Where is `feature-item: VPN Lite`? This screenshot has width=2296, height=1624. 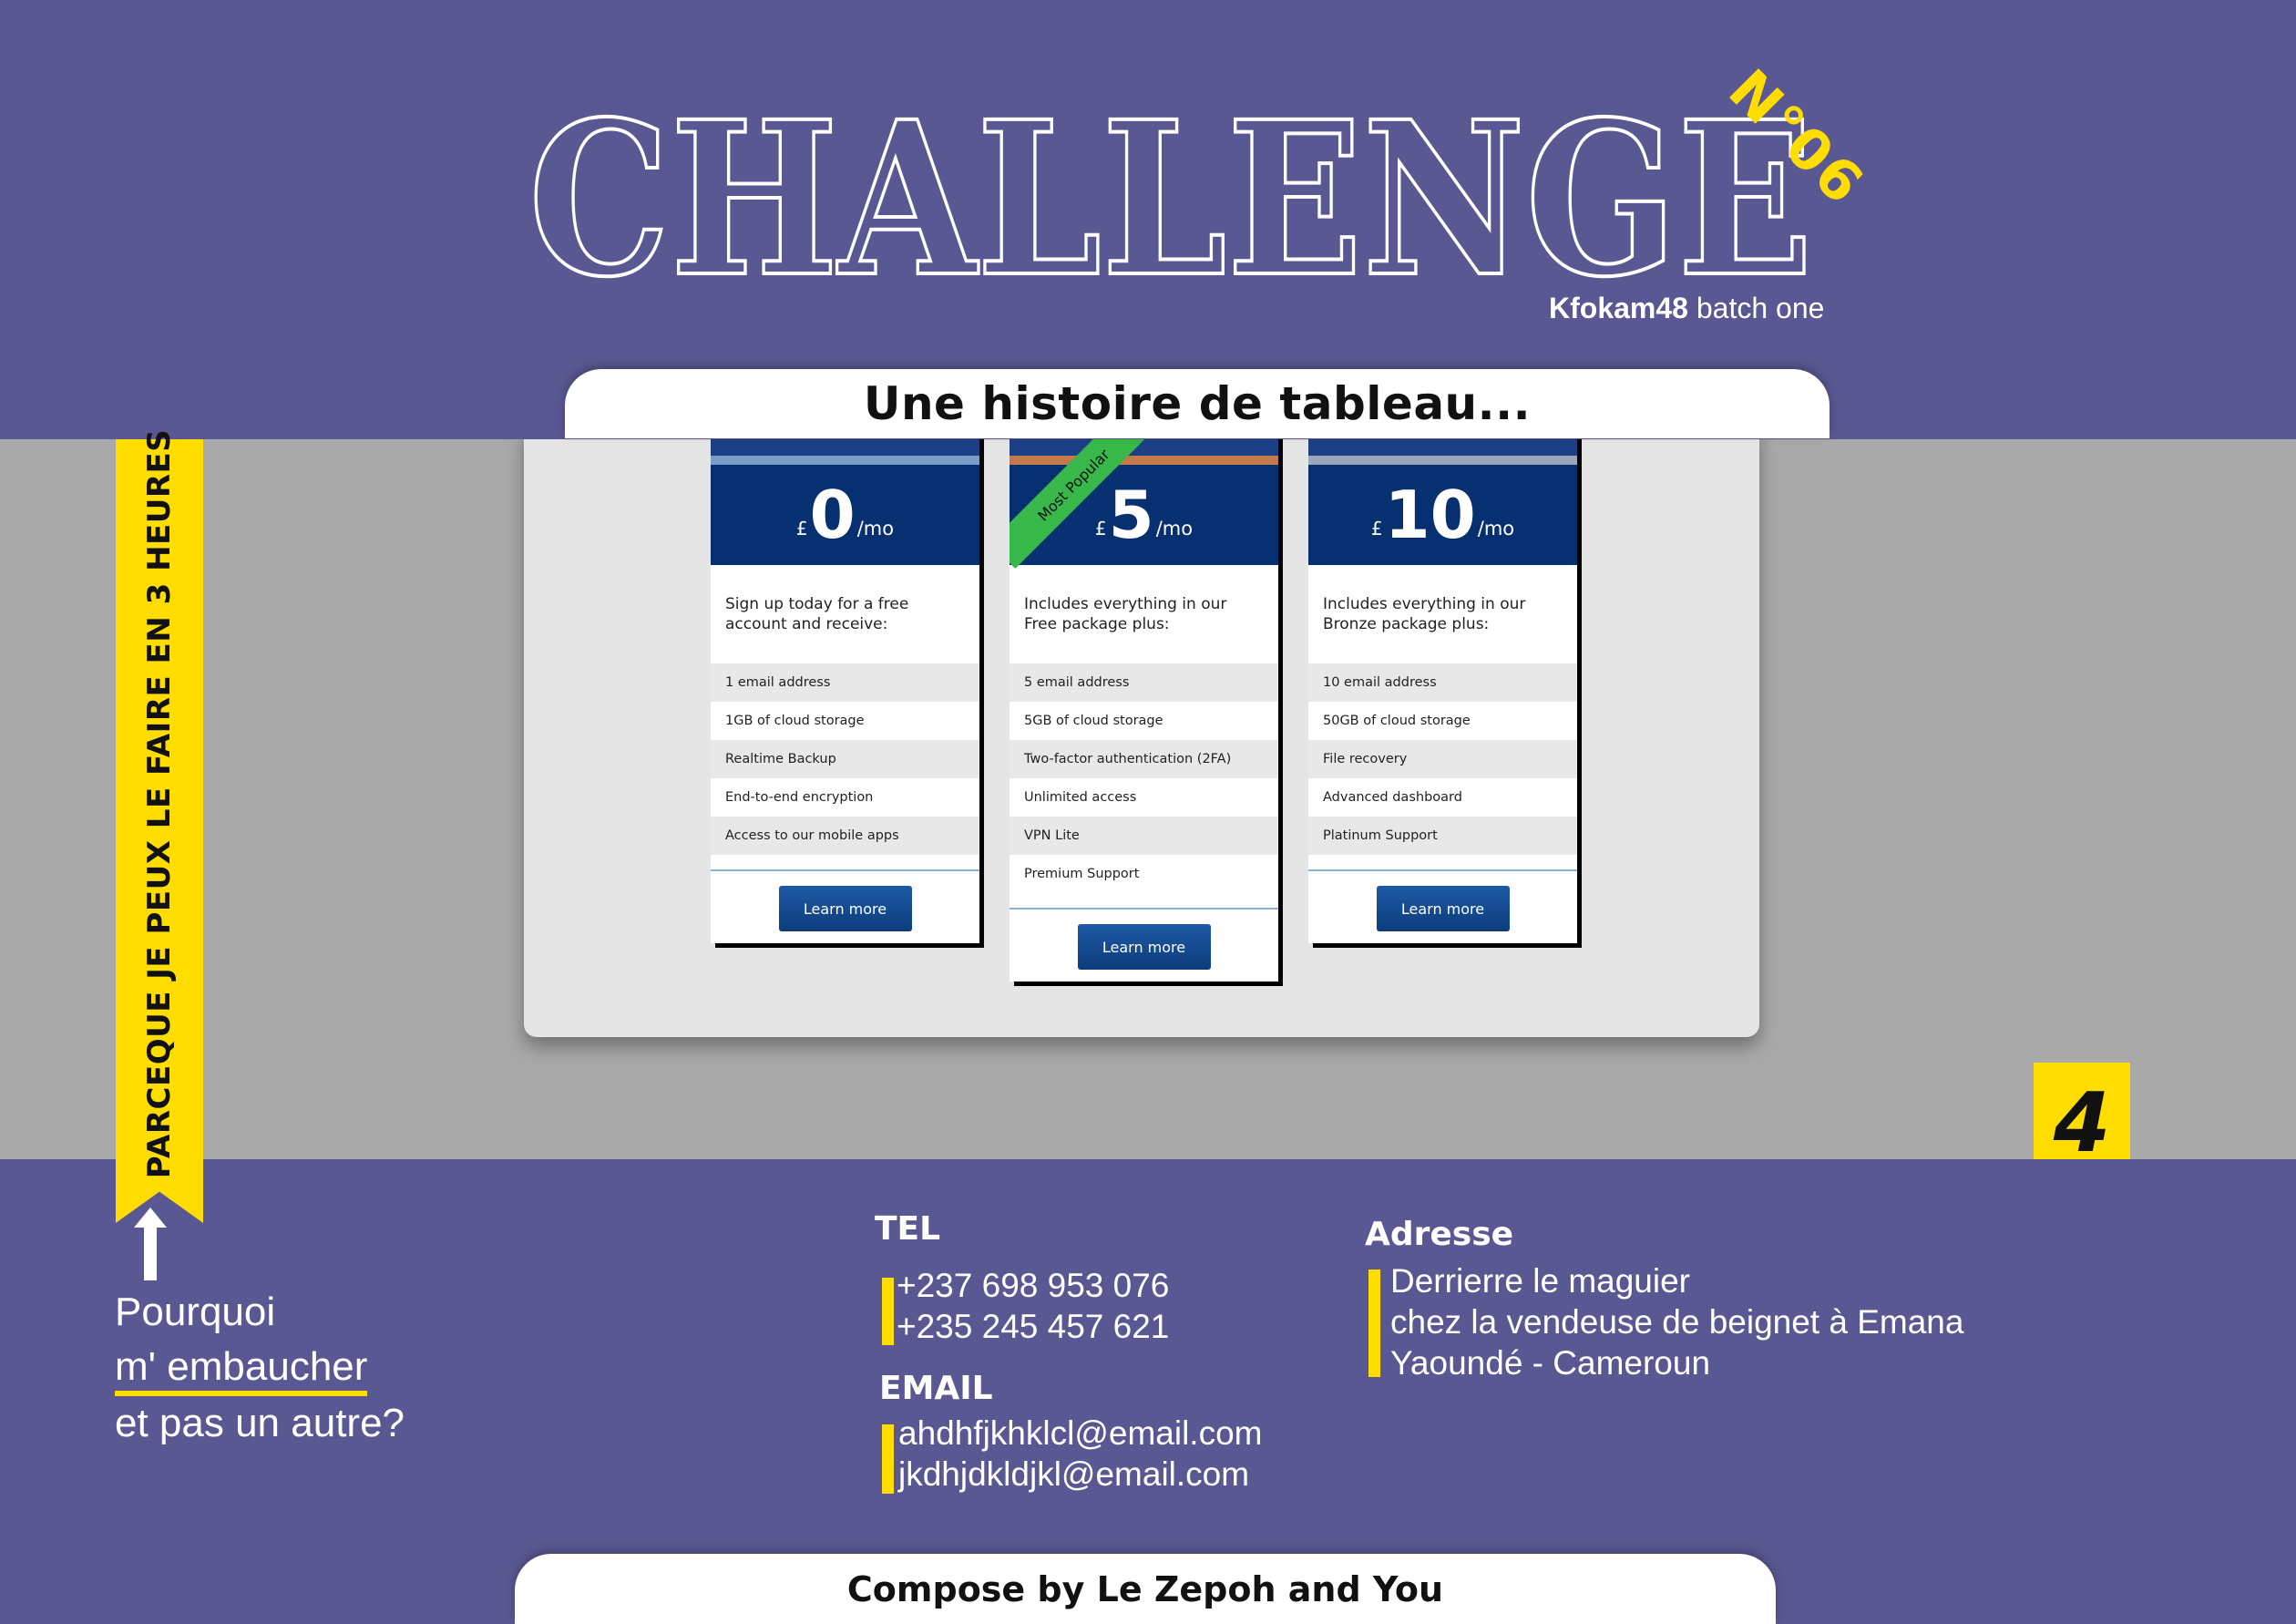
feature-item: VPN Lite is located at coordinates (1144, 836).